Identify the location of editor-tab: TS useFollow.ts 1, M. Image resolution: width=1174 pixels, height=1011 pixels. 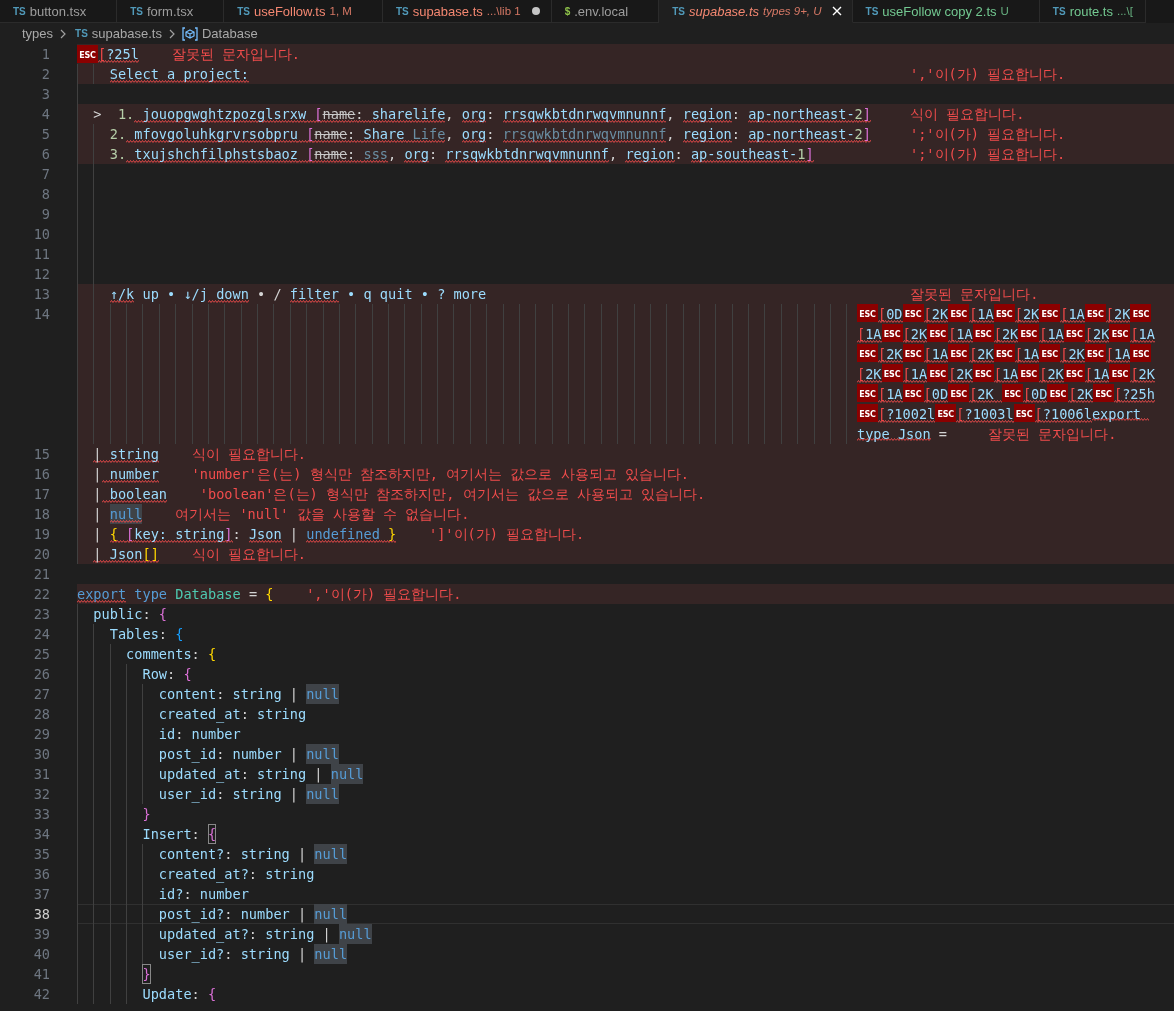
(303, 11).